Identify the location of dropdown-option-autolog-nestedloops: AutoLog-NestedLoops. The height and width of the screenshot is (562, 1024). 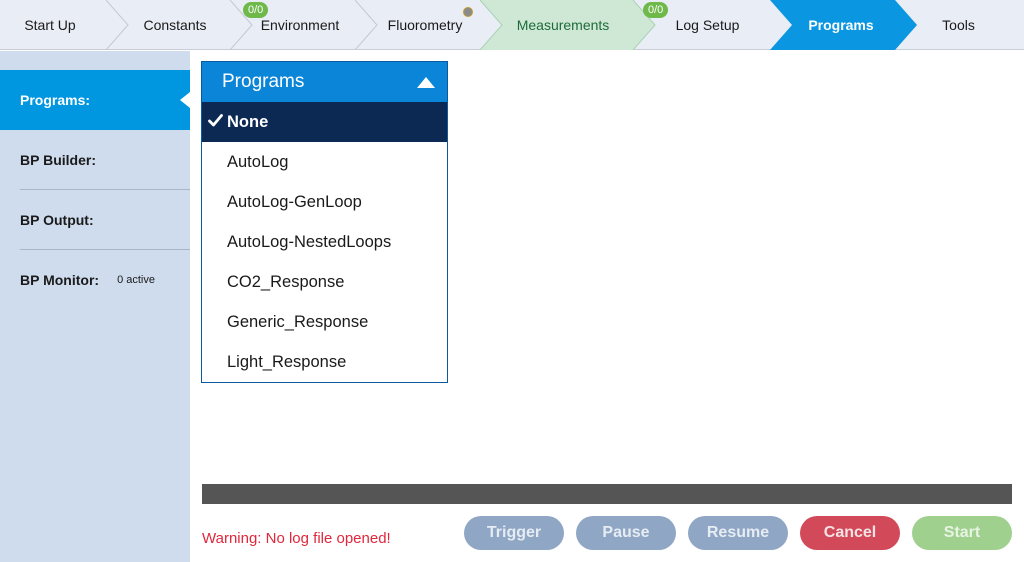
(324, 242).